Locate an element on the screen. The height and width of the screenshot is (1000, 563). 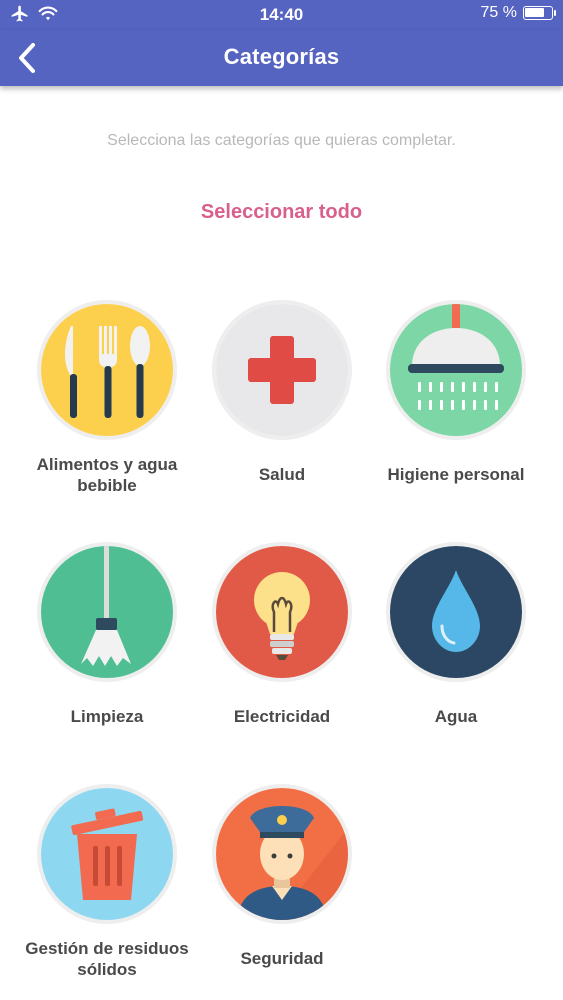
category-alimentos: Alimentos y agua bebible is located at coordinates (107, 398).